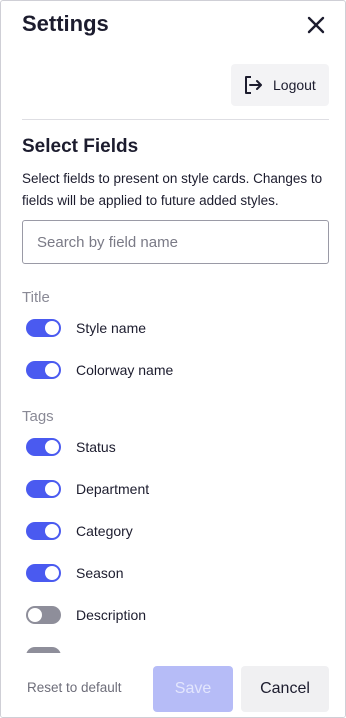 The image size is (346, 718). I want to click on field-label: Department, so click(113, 489).